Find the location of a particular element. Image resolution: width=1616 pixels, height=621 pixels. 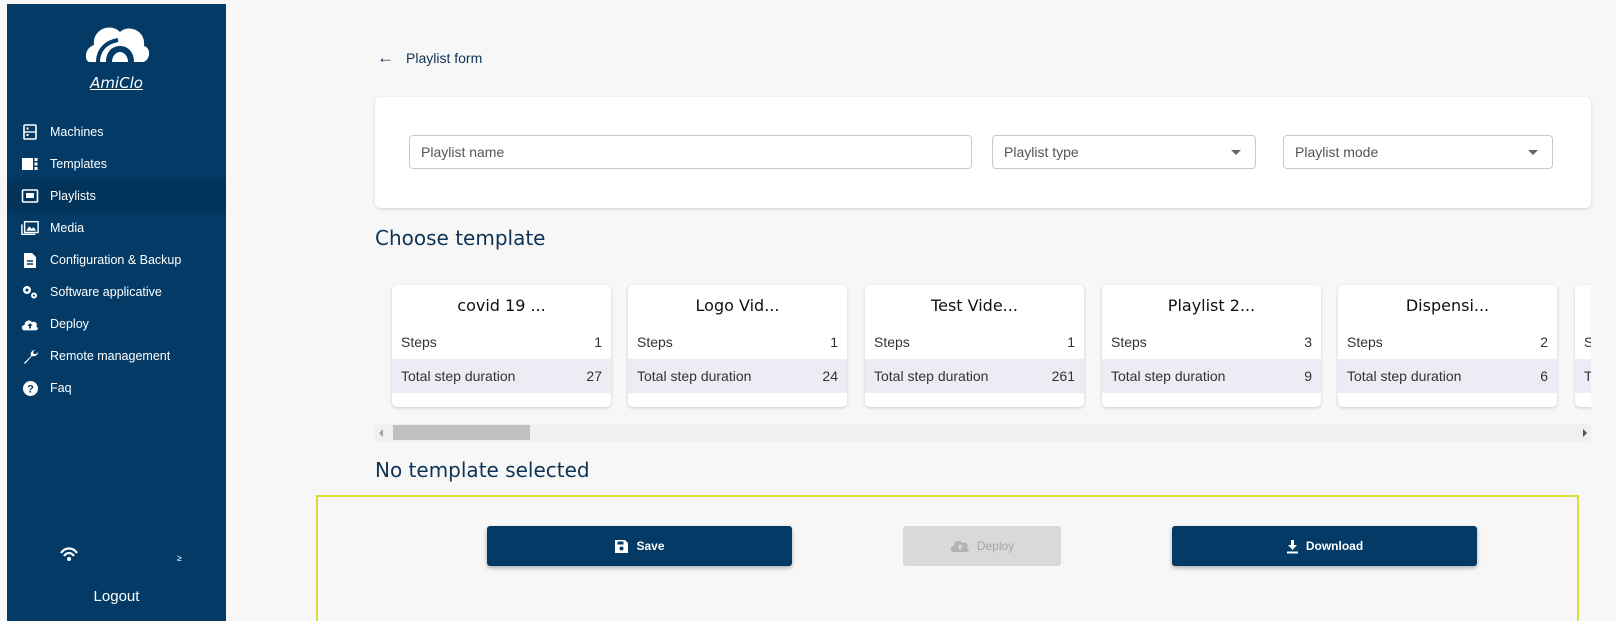

steps-value: 2 is located at coordinates (1544, 342).